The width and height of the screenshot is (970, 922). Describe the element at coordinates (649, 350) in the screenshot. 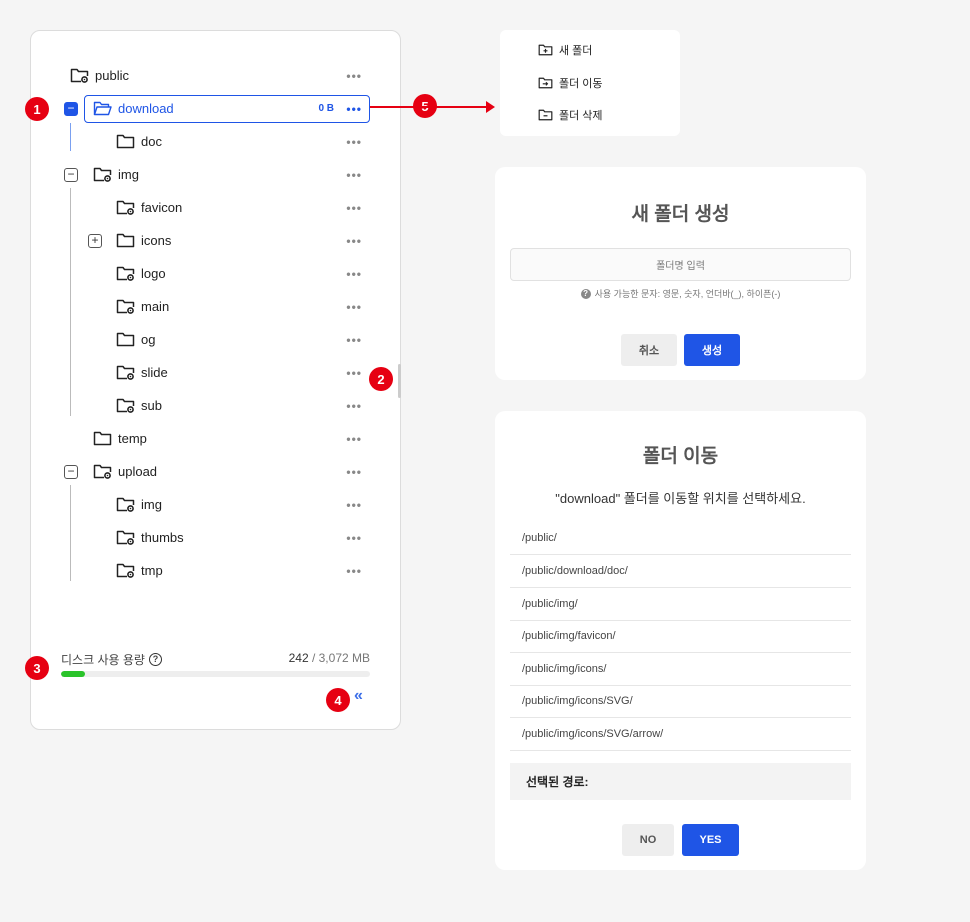

I see `cancel-button: 취소` at that location.